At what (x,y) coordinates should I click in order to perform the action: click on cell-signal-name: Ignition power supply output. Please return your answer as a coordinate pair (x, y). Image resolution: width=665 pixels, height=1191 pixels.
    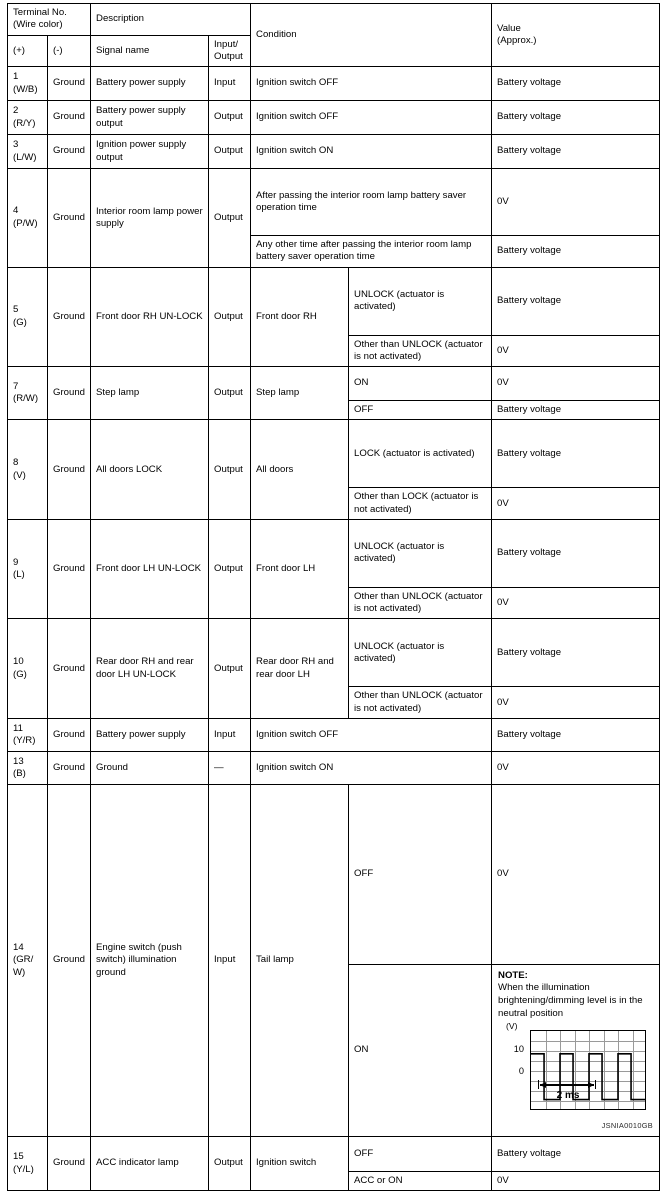
    Looking at the image, I should click on (150, 152).